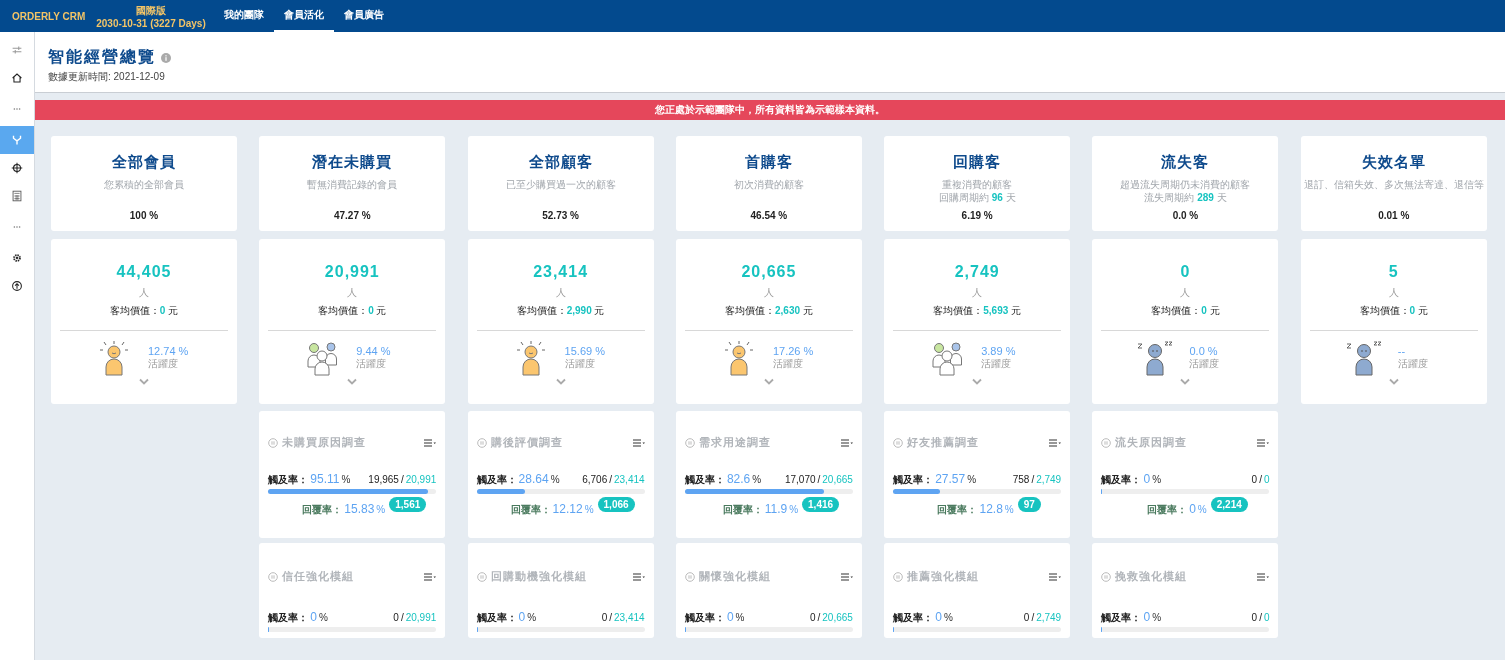 The width and height of the screenshot is (1505, 660). Describe the element at coordinates (1049, 617) in the screenshot. I see `total-count: 2,749` at that location.